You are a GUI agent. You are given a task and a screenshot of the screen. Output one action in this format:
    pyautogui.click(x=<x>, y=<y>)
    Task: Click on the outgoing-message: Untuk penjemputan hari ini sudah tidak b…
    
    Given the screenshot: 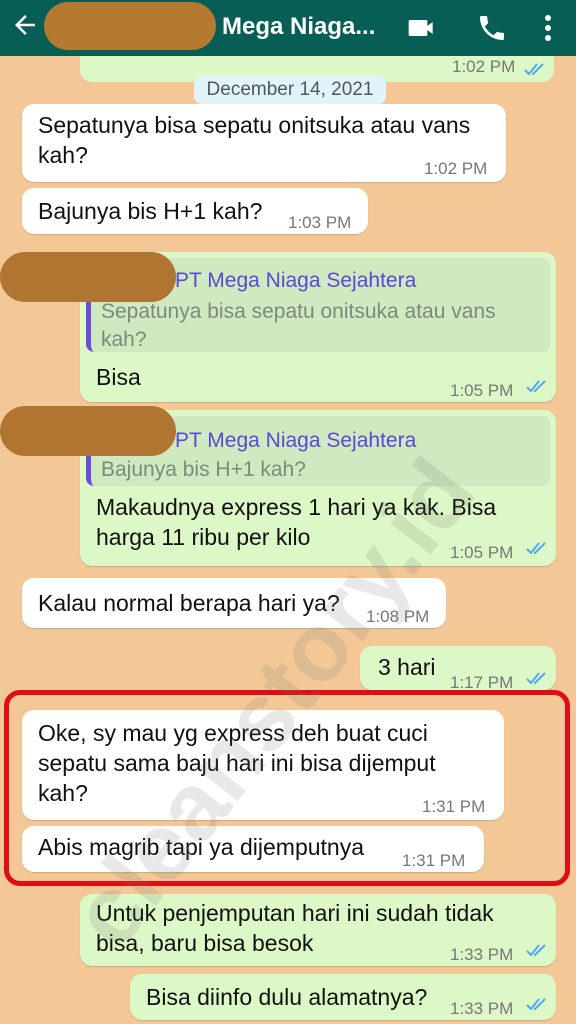 What is the action you would take?
    pyautogui.click(x=318, y=930)
    